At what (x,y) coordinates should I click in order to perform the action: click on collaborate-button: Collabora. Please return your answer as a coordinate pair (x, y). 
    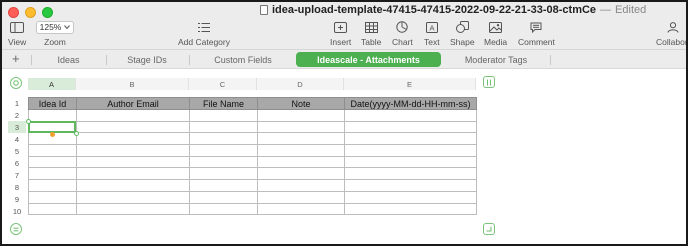
    Looking at the image, I should click on (671, 33).